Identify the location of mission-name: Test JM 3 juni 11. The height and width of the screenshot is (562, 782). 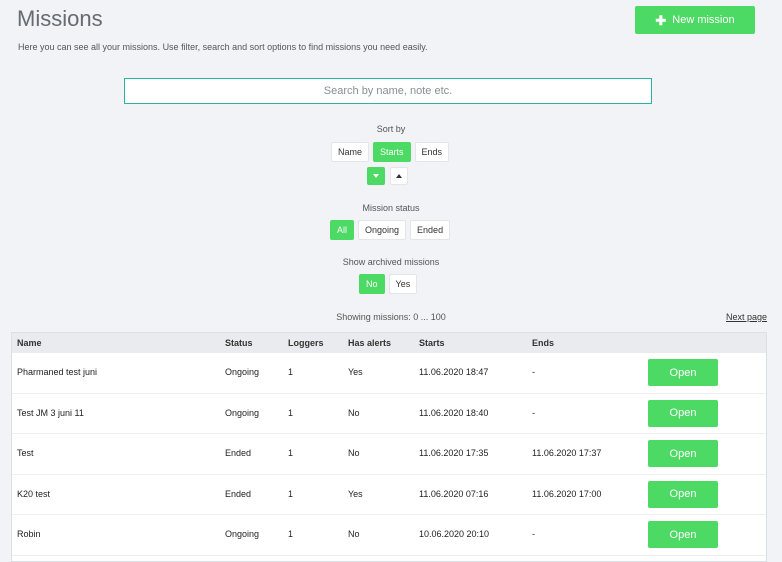
(50, 412).